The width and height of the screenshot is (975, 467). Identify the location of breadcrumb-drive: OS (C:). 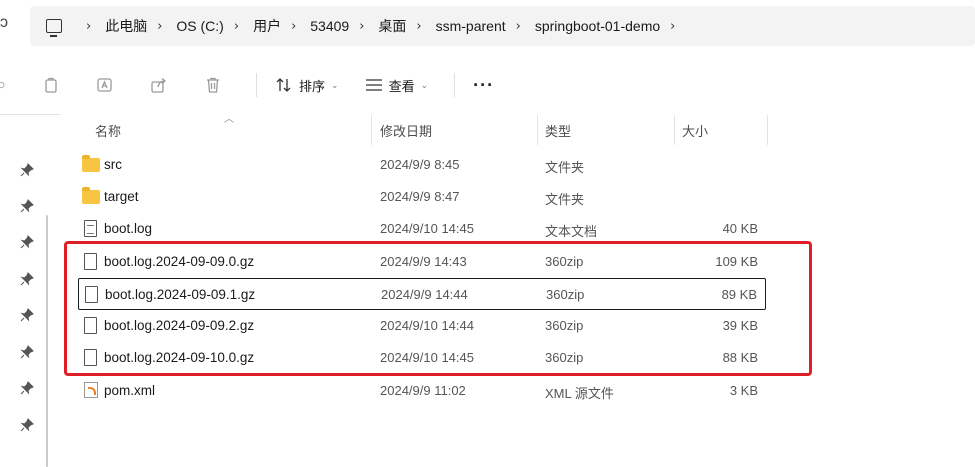
(199, 26).